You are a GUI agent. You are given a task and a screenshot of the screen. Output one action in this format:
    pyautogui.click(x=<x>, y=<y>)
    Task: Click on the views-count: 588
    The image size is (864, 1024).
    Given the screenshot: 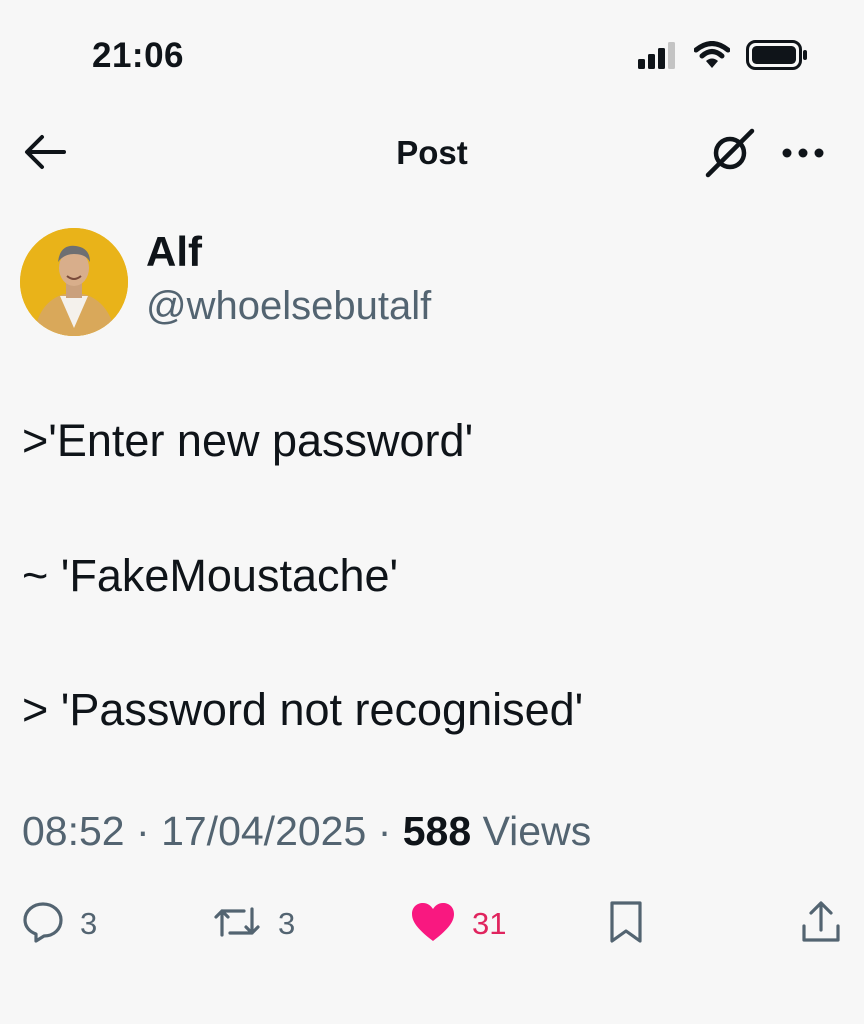 What is the action you would take?
    pyautogui.click(x=437, y=831)
    